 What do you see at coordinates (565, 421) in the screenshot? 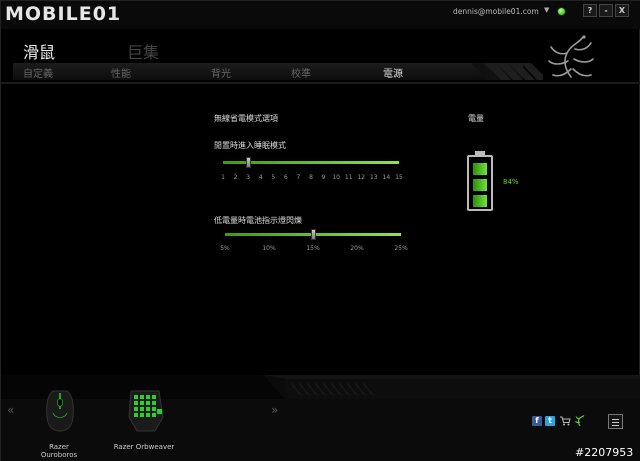
I see `shopping-cart-icon` at bounding box center [565, 421].